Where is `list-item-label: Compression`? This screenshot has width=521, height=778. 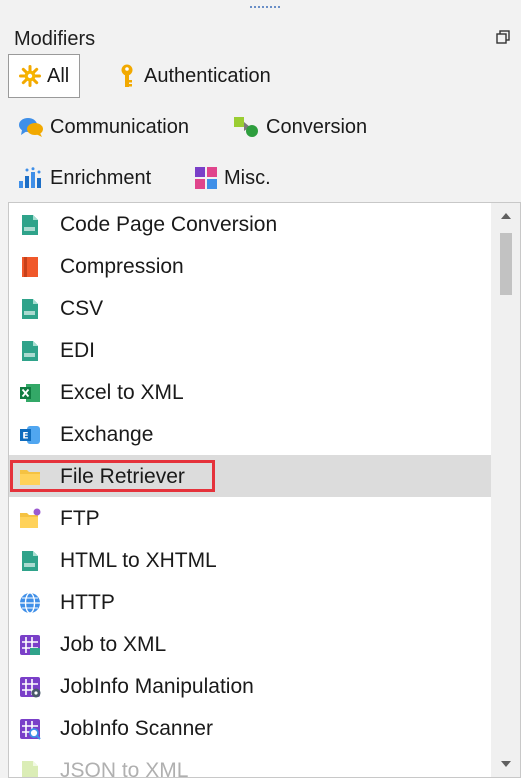 list-item-label: Compression is located at coordinates (122, 266).